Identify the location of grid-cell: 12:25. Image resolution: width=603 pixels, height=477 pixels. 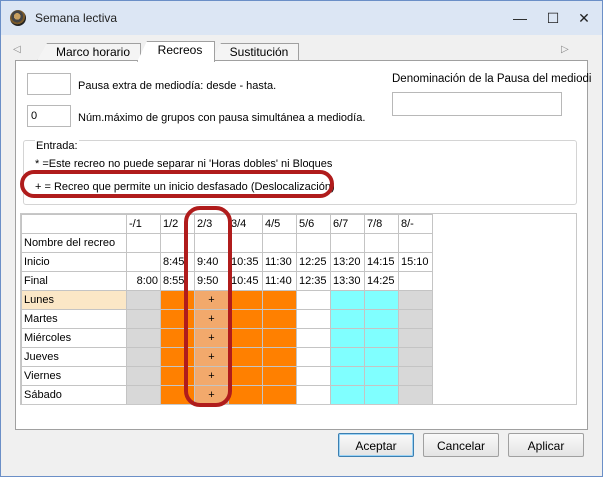
(313, 262).